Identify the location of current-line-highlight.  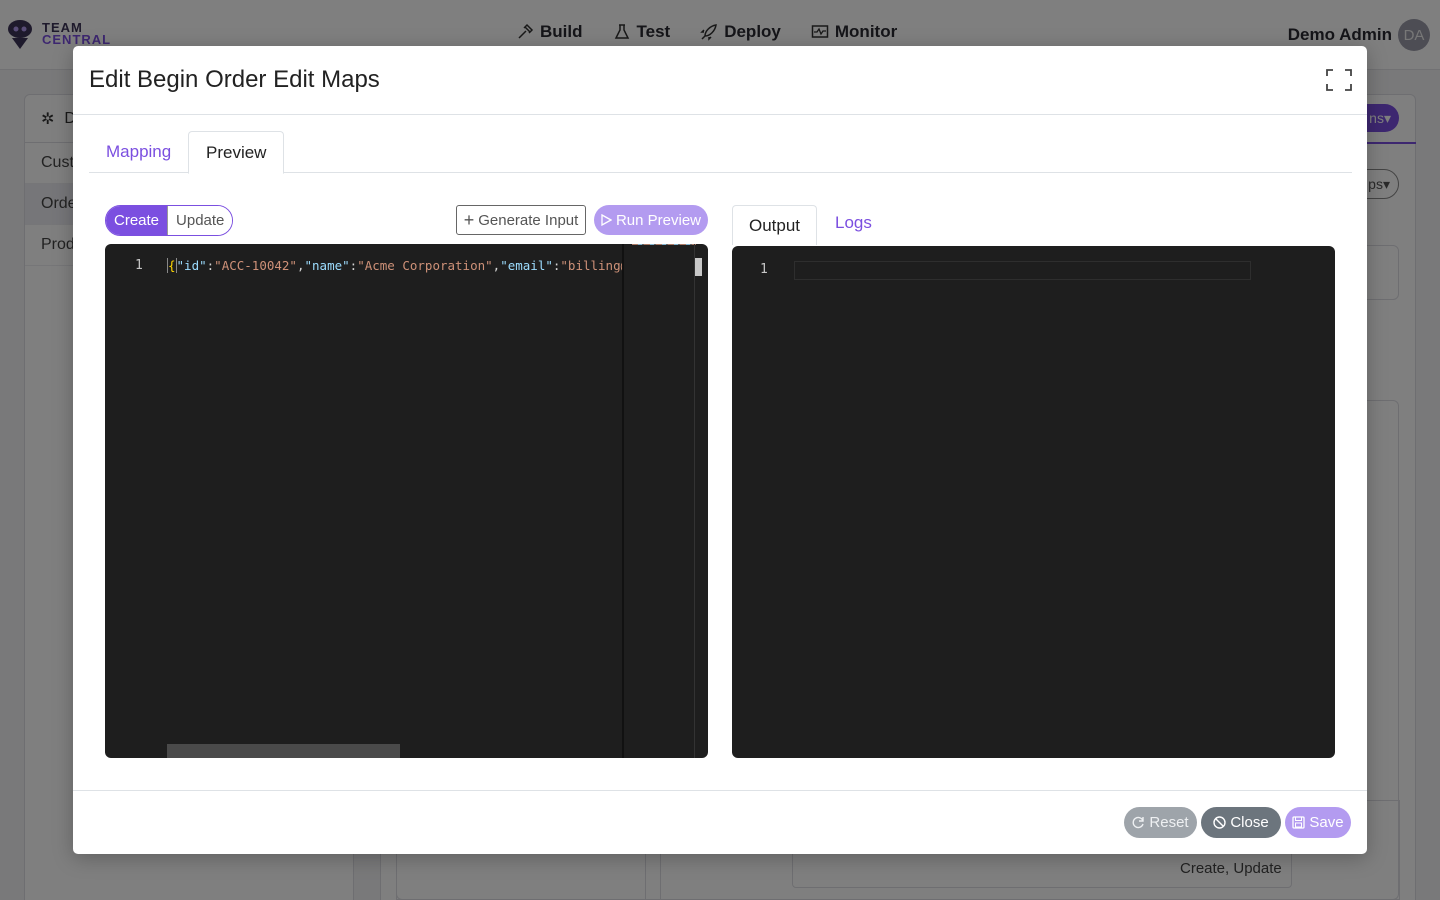
(1022, 270).